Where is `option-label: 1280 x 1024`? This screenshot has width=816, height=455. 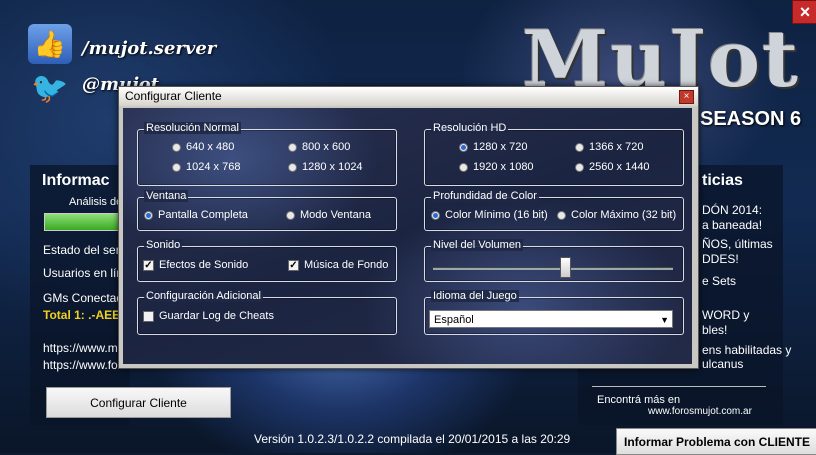 option-label: 1280 x 1024 is located at coordinates (332, 167).